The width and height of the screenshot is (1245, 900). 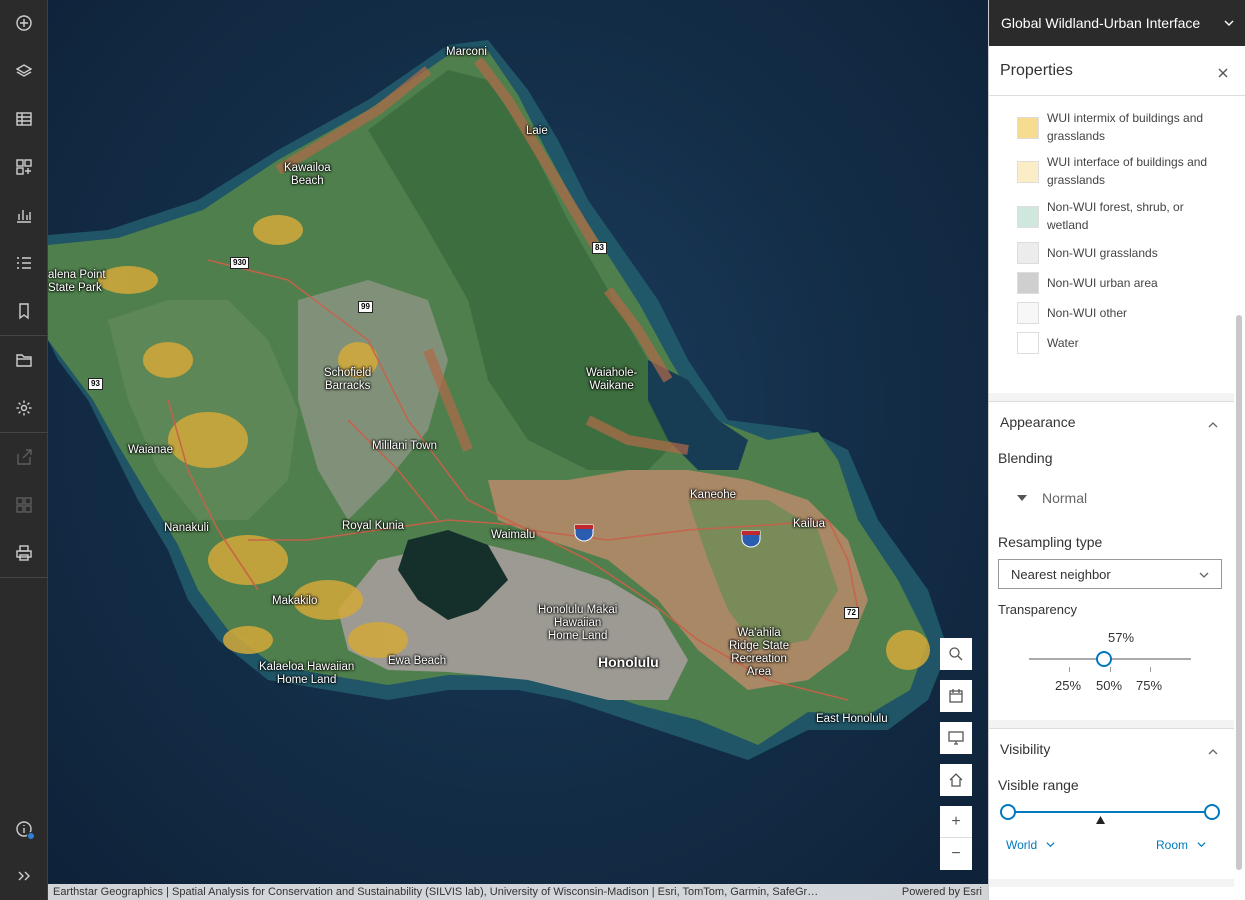 I want to click on current-scale-marker, so click(x=1100, y=820).